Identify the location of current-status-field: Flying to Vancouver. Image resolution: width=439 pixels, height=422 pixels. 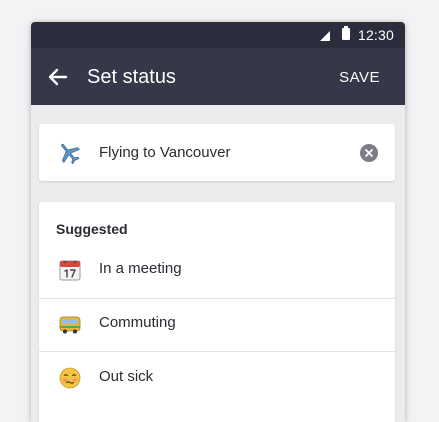
(217, 152).